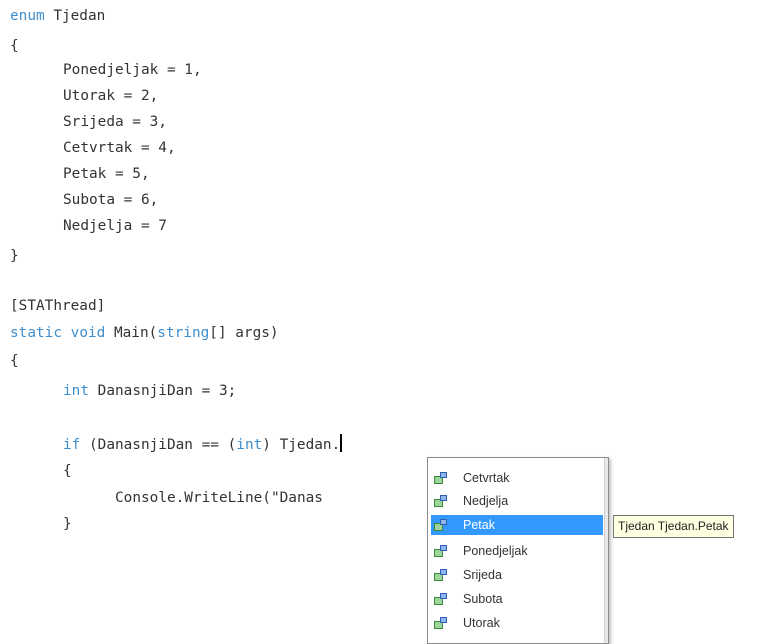 This screenshot has height=644, width=775. What do you see at coordinates (131, 333) in the screenshot?
I see `method-name: Main(` at bounding box center [131, 333].